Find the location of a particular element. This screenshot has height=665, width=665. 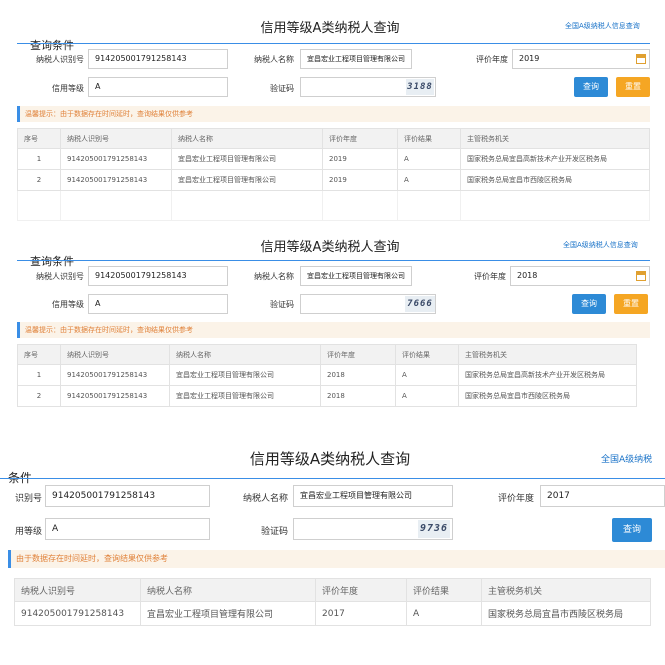

table-header-row: 序号 纳税人识别号 纳税人名称 评价年度 评价结果 主管税务机关 is located at coordinates (333, 138).